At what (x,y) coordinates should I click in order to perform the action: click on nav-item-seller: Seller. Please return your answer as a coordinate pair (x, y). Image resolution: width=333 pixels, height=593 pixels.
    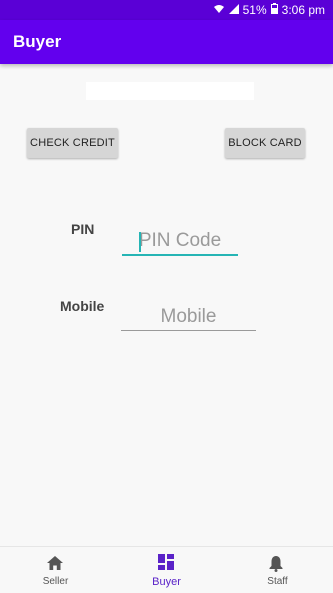
    Looking at the image, I should click on (55, 570).